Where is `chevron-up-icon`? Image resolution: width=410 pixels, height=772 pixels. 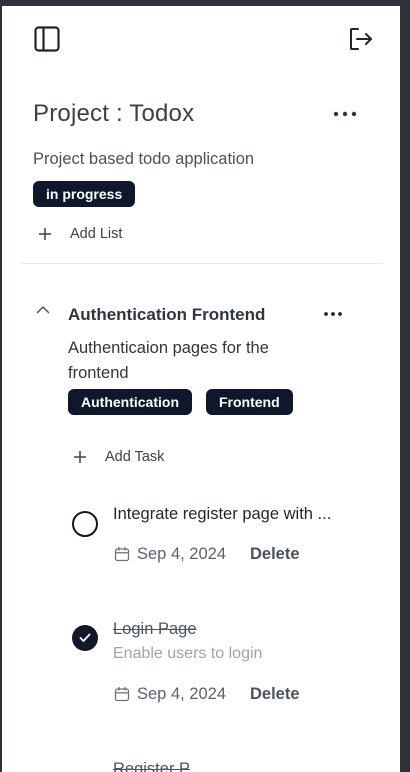 chevron-up-icon is located at coordinates (43, 309).